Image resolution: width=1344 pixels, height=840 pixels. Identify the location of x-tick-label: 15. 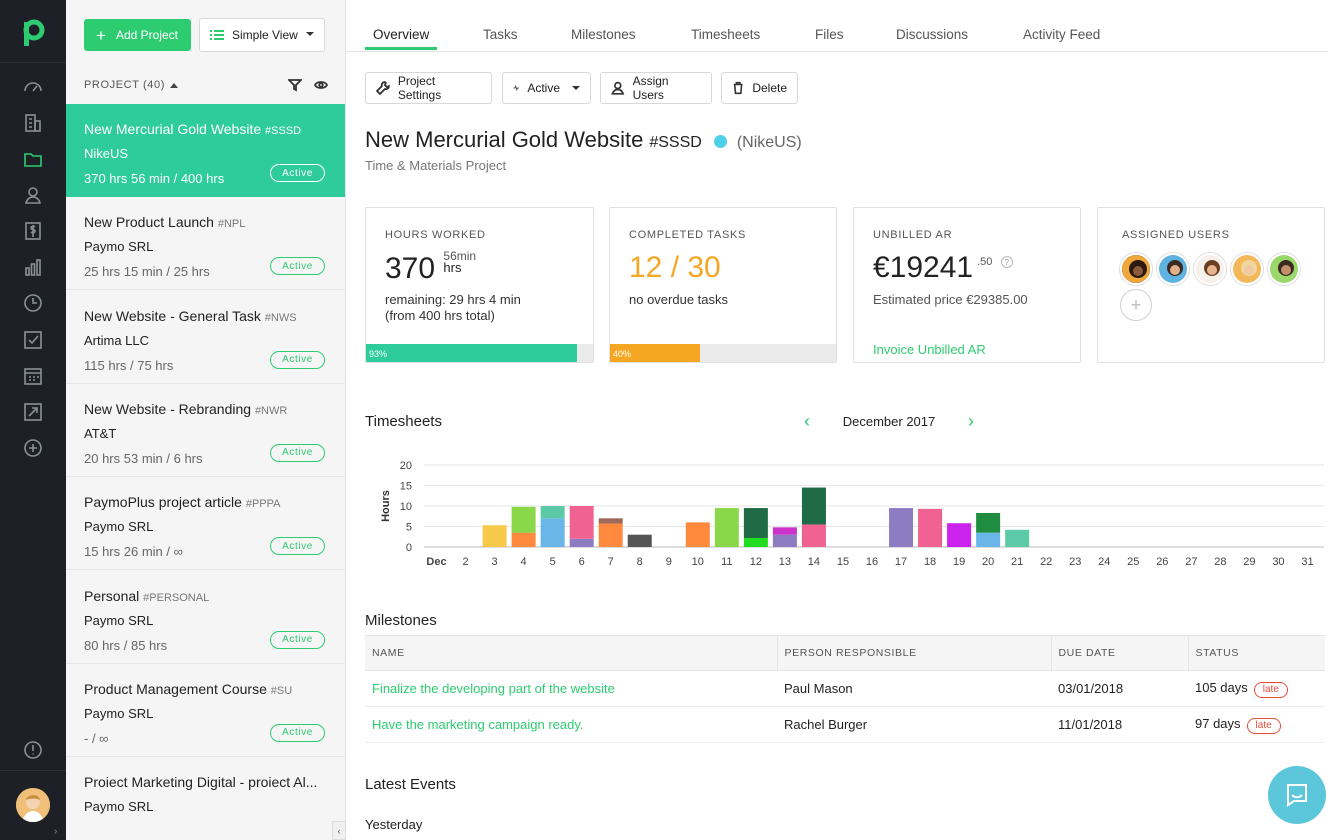
(843, 562).